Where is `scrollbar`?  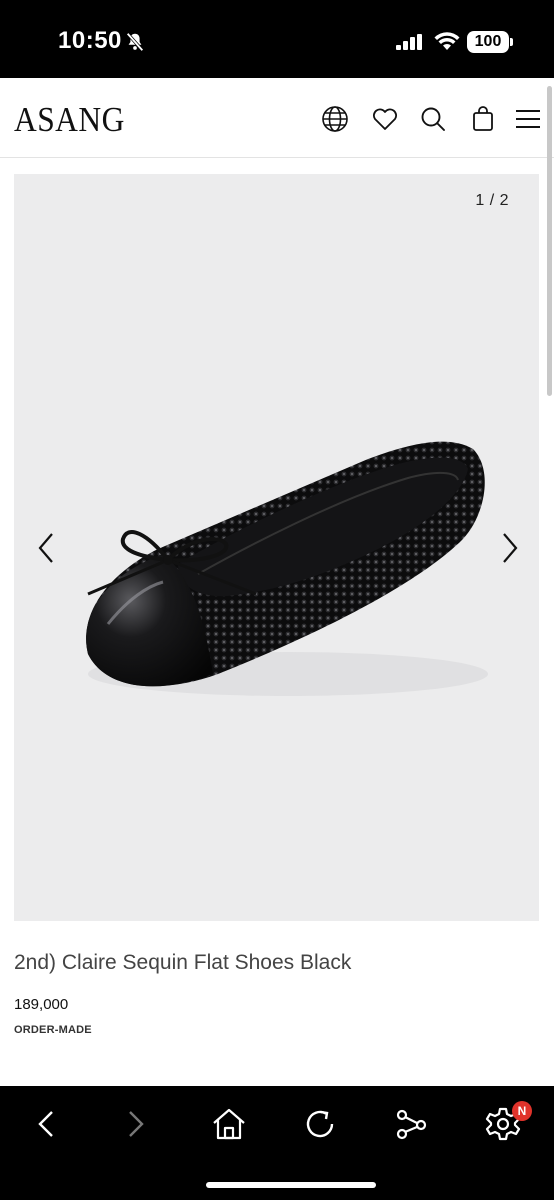
scrollbar is located at coordinates (549, 241).